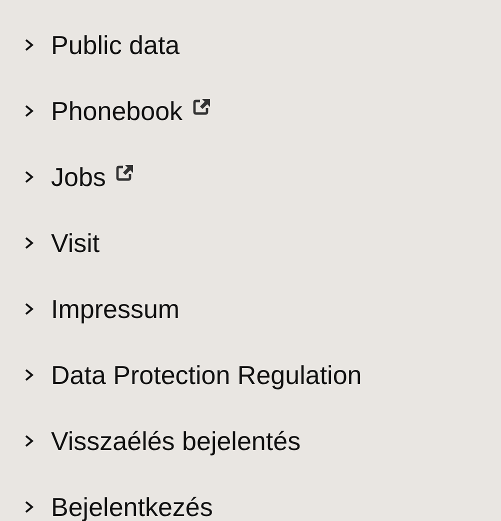  I want to click on nav-link: Phonebook, so click(117, 111).